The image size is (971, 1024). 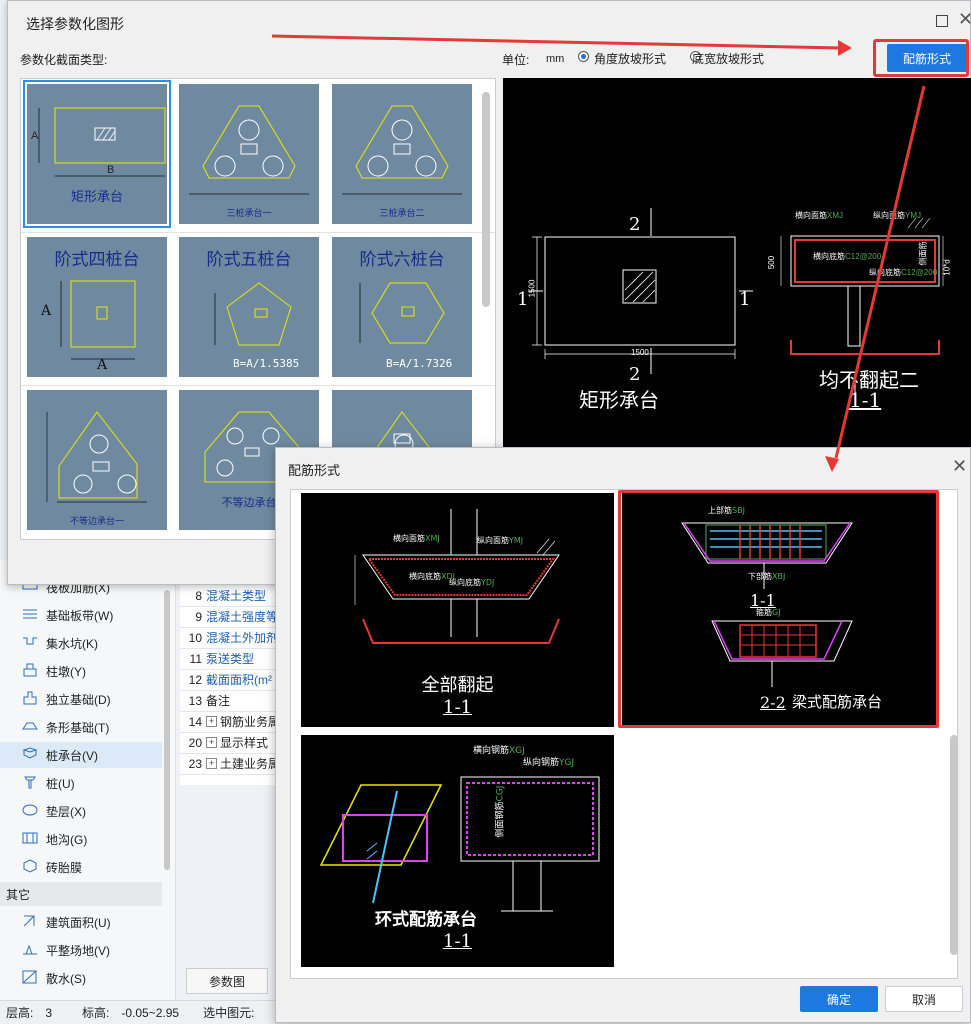 What do you see at coordinates (230, 722) in the screenshot?
I see `prop-row: 14 + 钢筋业务属` at bounding box center [230, 722].